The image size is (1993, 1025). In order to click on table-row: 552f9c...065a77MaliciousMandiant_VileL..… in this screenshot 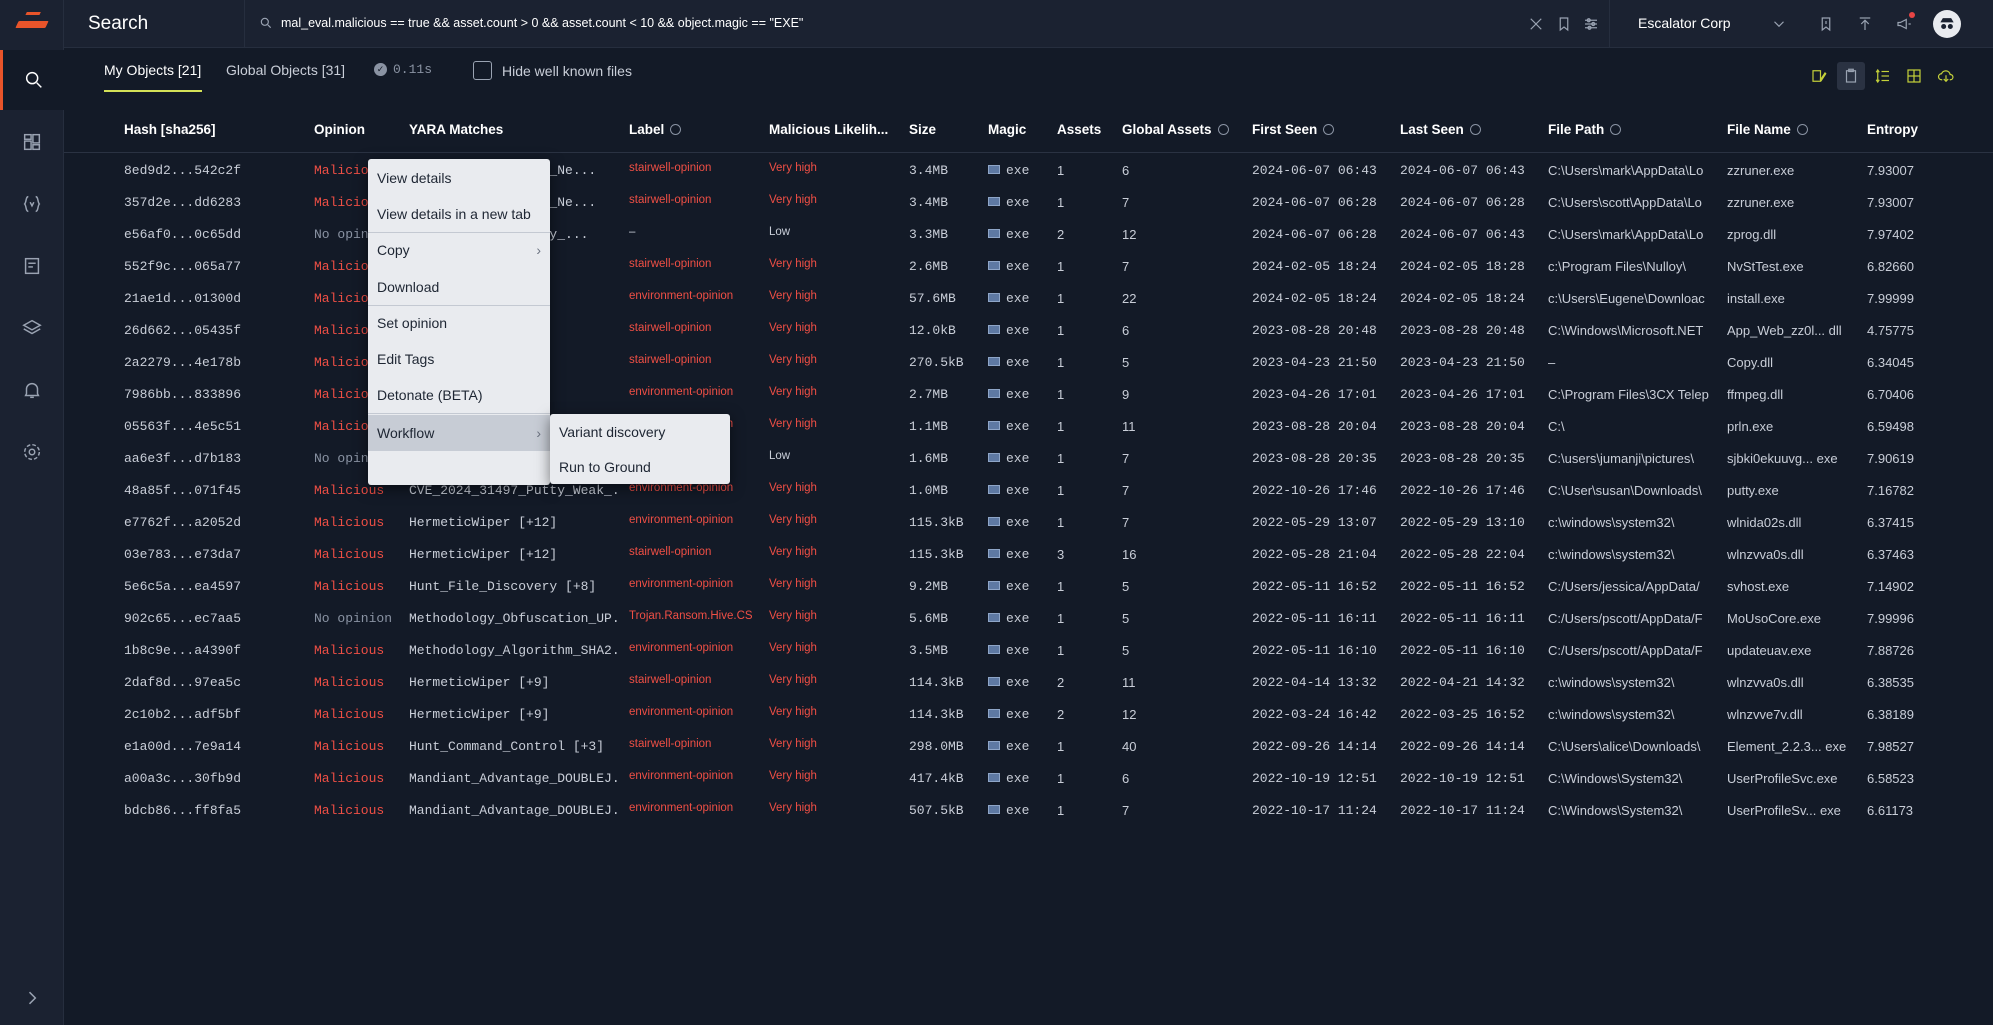, I will do `click(1028, 266)`.